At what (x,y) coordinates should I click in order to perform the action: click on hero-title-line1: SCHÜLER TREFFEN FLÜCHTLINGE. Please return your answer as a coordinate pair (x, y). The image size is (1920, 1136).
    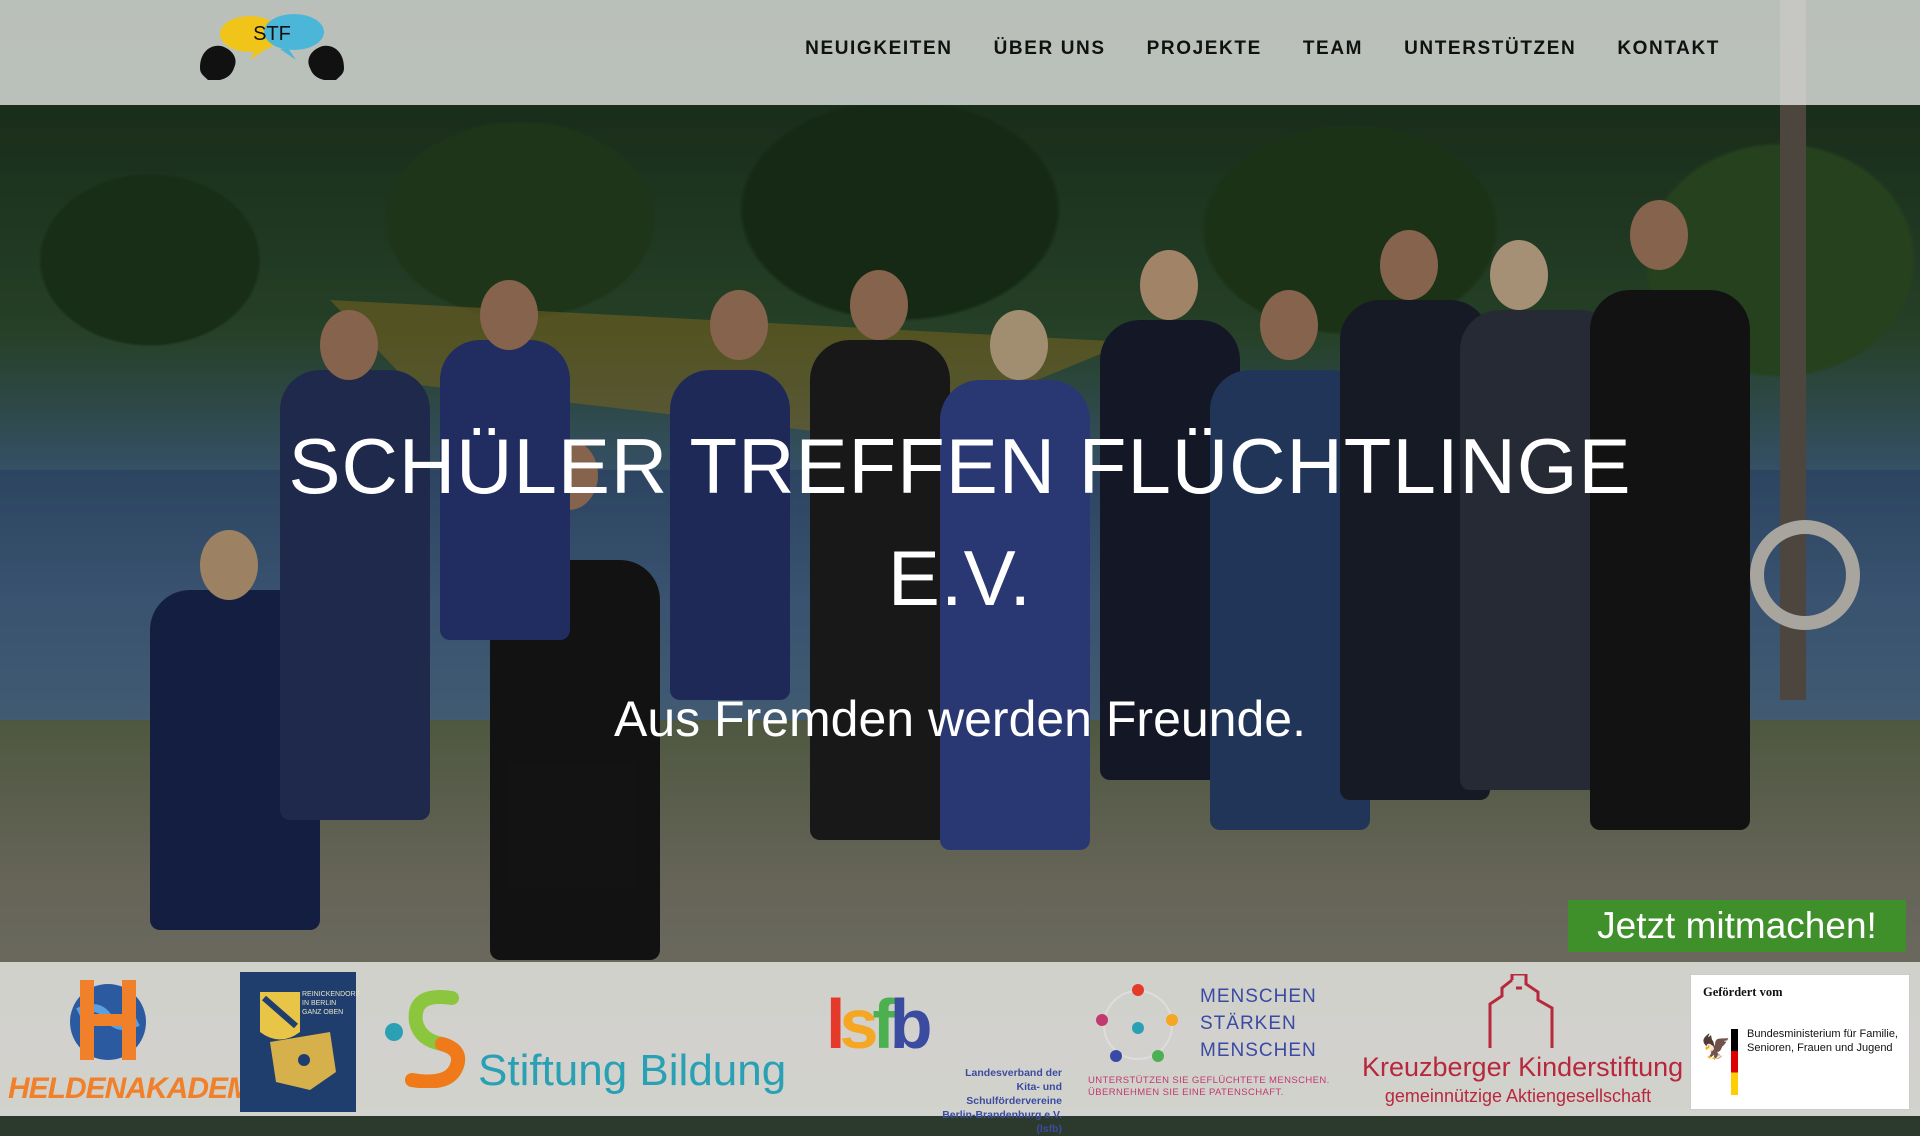
    Looking at the image, I should click on (960, 466).